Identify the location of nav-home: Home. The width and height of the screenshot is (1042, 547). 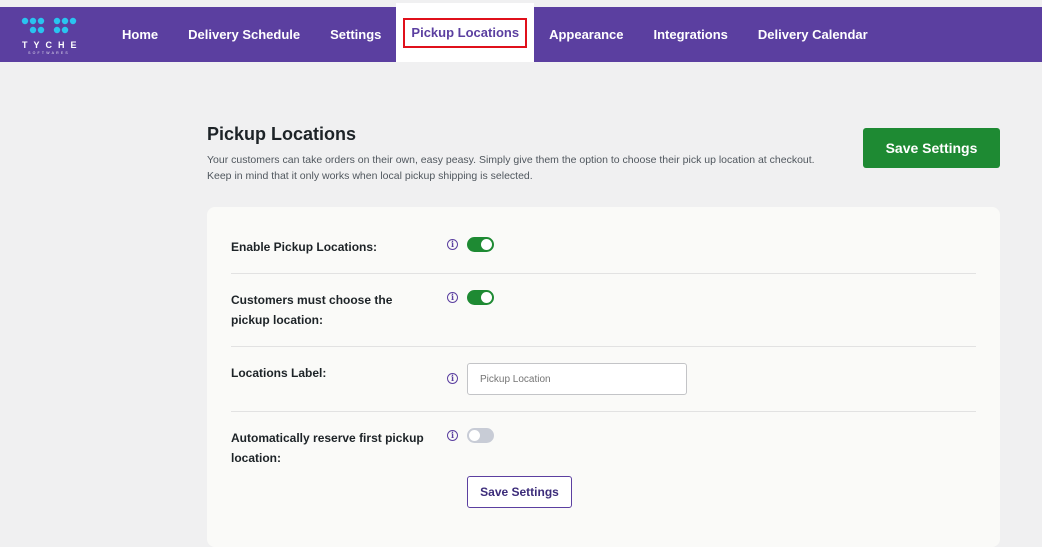
(140, 34).